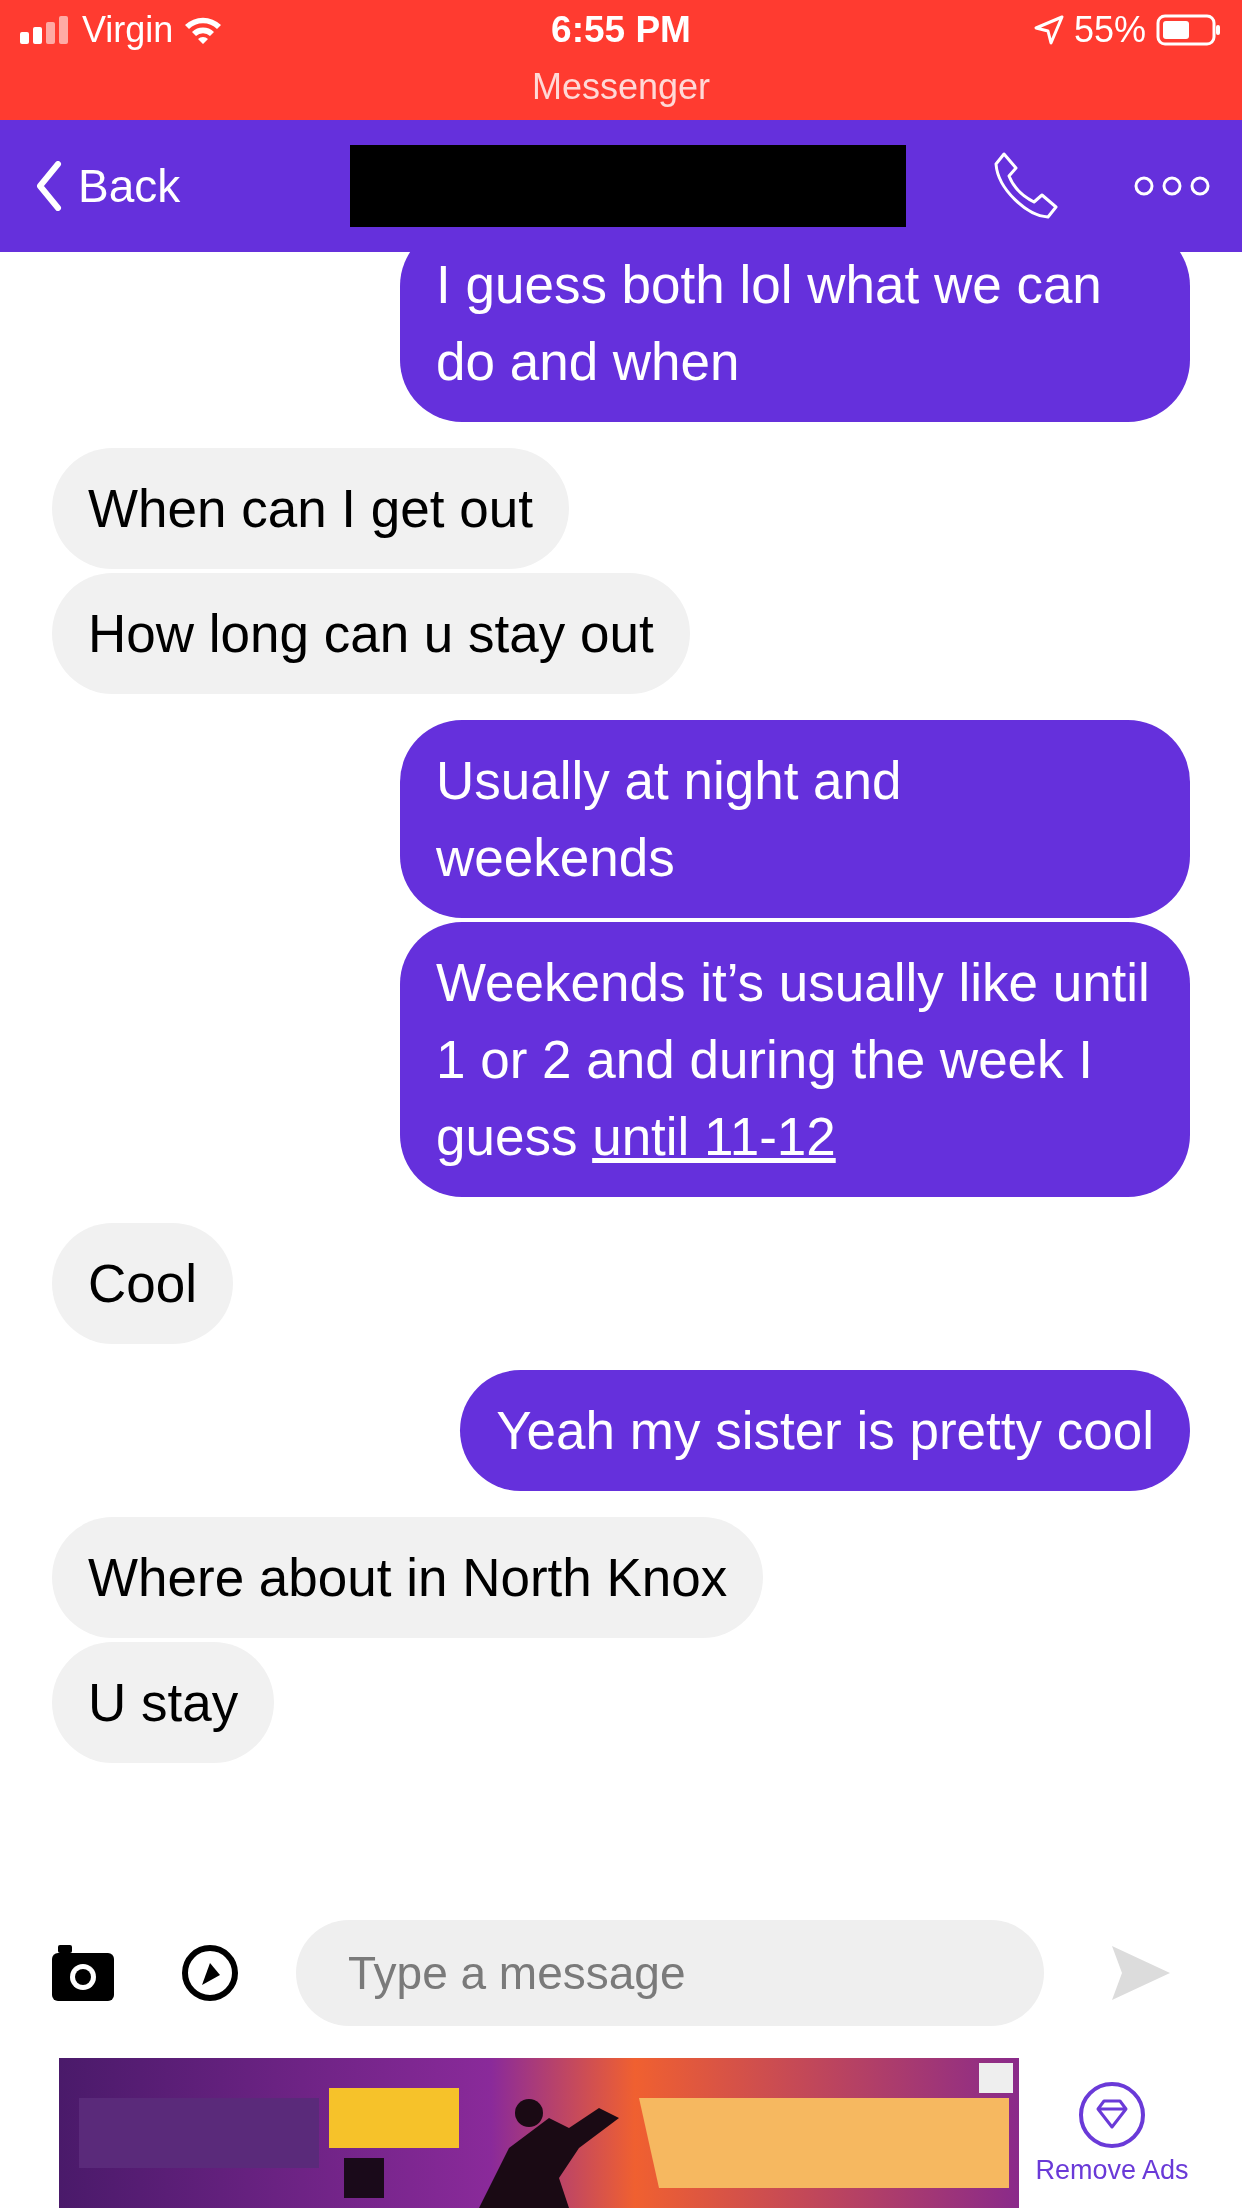 This screenshot has width=1242, height=2208. I want to click on message-bubble: U stay, so click(163, 1702).